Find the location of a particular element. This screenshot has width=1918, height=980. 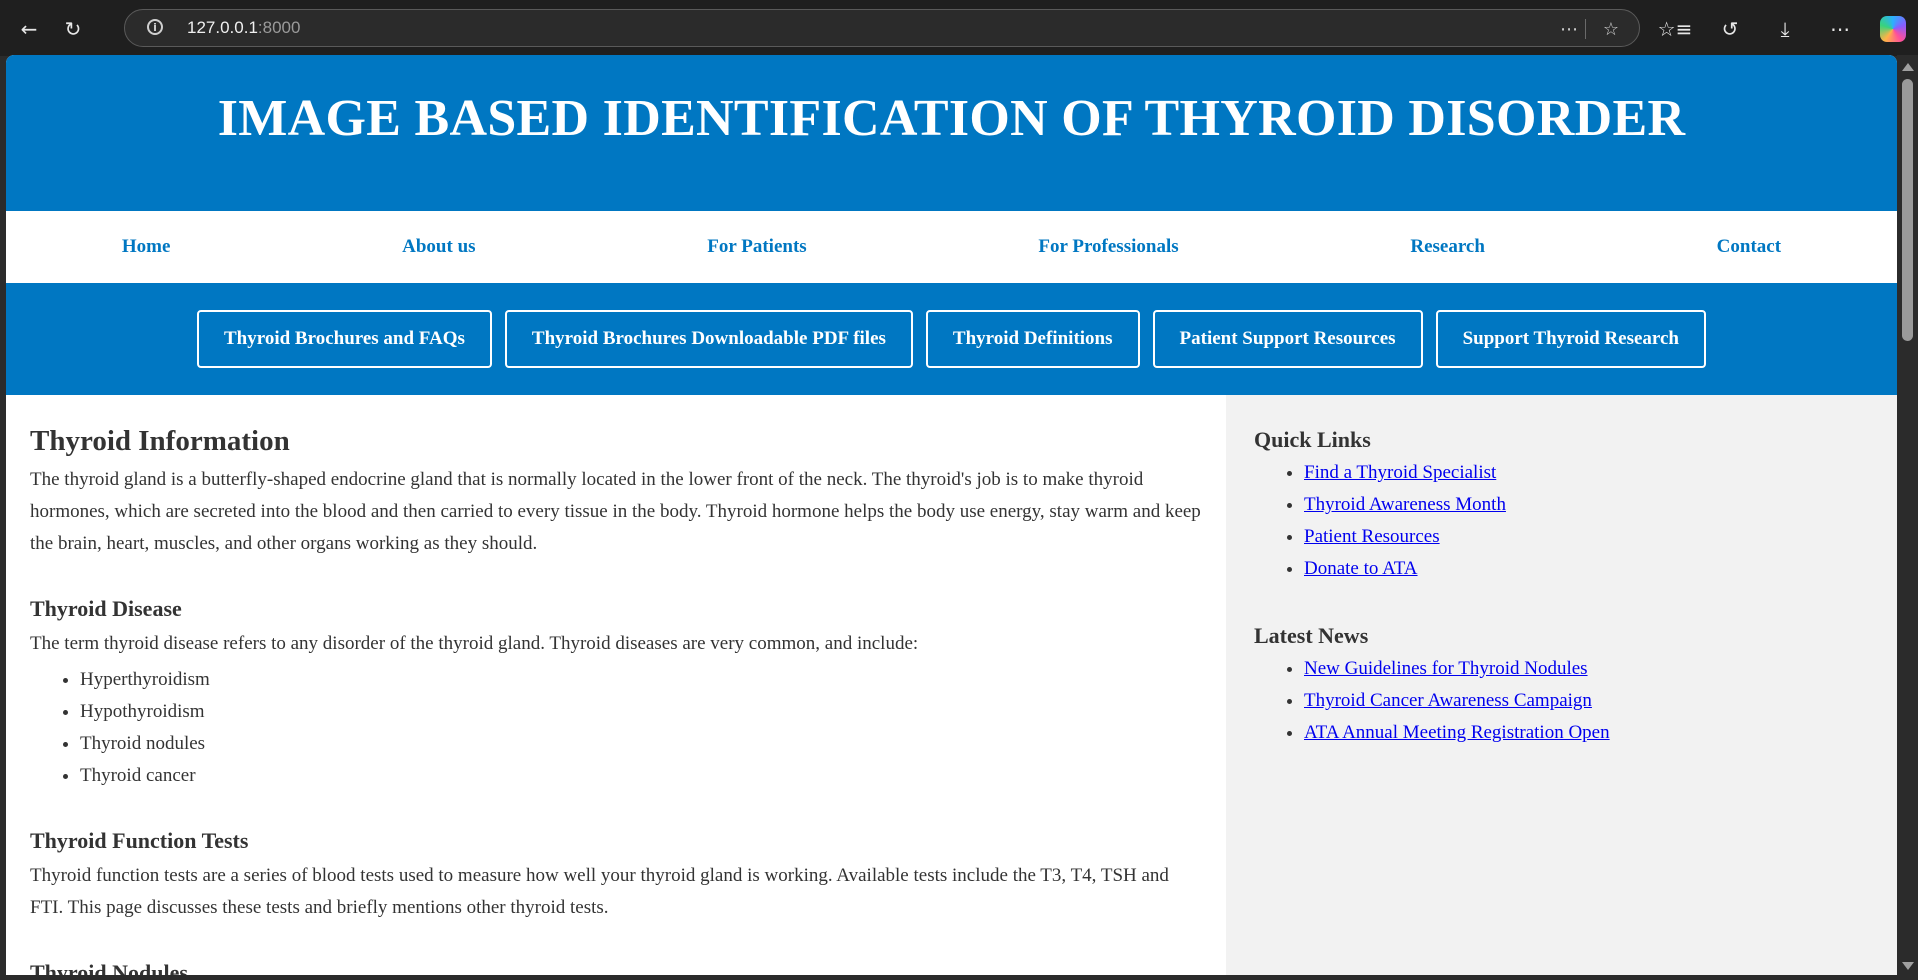

disease-heading: Thyroid Disease is located at coordinates (106, 608).